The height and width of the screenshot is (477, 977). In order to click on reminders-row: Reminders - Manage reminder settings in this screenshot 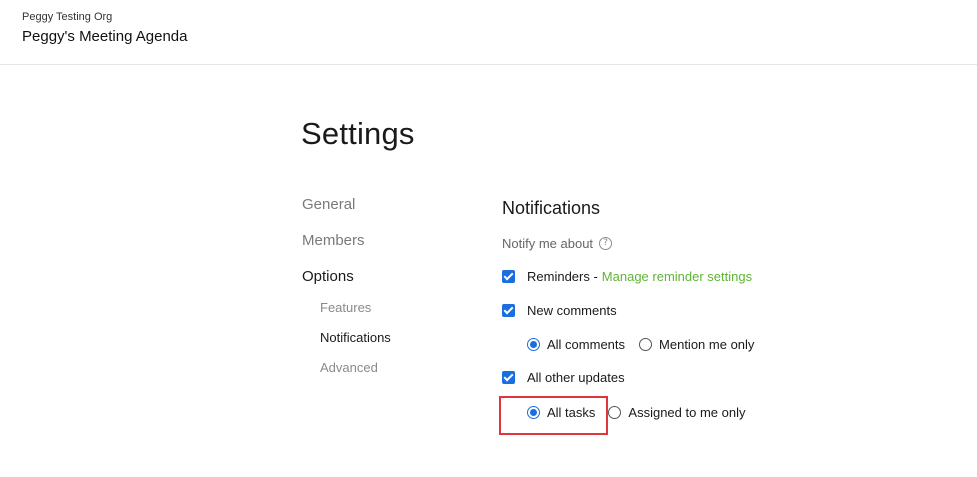, I will do `click(627, 276)`.